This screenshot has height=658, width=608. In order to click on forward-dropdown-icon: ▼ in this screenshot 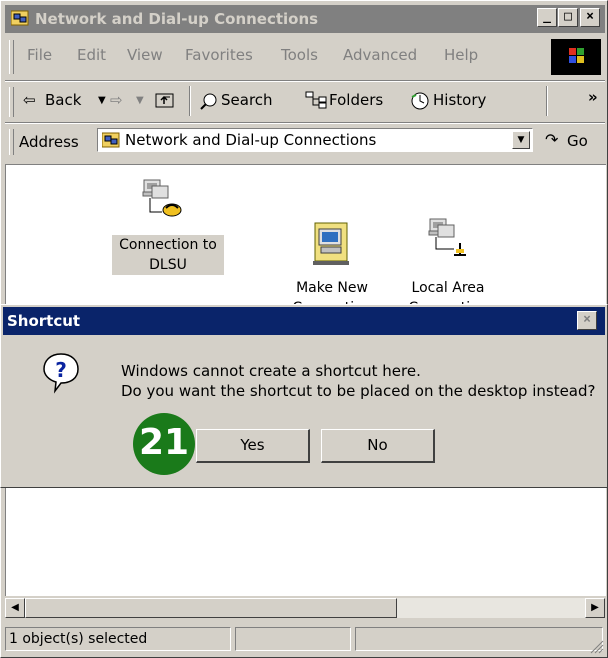, I will do `click(140, 100)`.